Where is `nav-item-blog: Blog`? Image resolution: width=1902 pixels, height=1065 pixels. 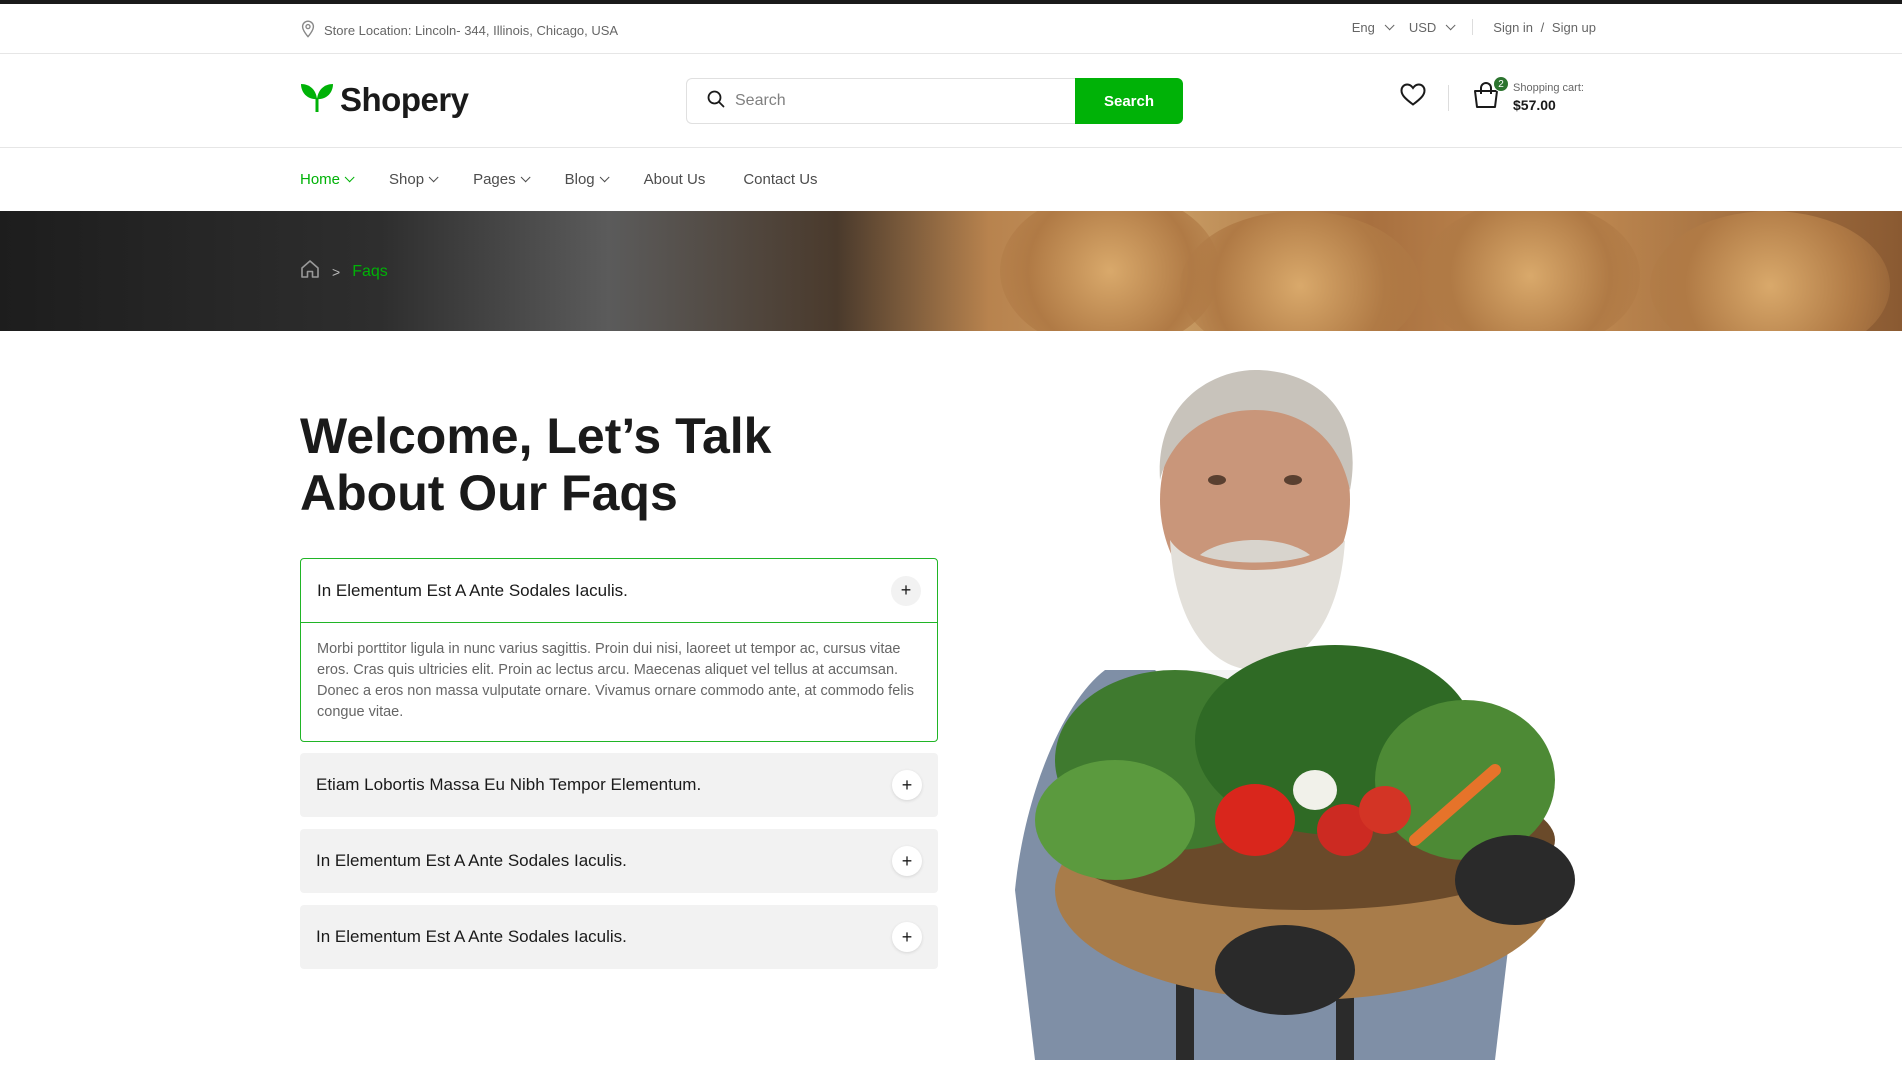 nav-item-blog: Blog is located at coordinates (587, 179).